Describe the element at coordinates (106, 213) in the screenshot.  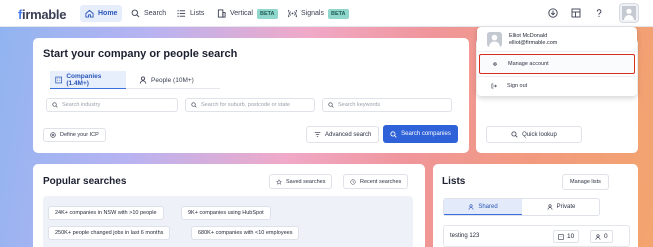
I see `popular-search-chip: 24K+ companies in NSW with >10 people` at that location.